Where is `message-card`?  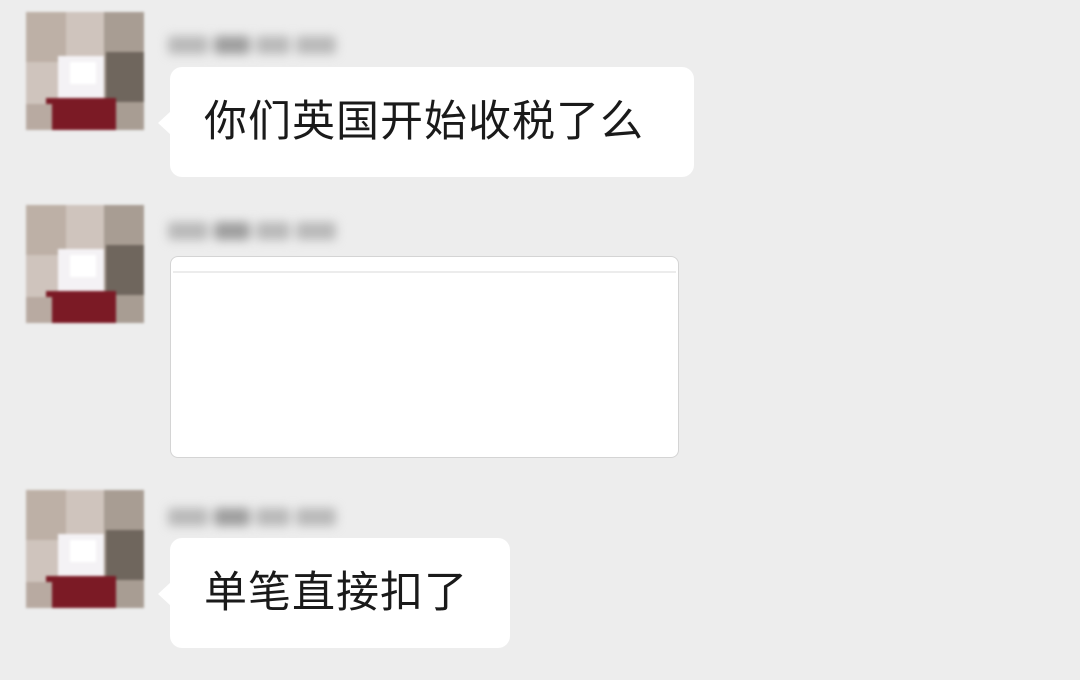
message-card is located at coordinates (424, 357).